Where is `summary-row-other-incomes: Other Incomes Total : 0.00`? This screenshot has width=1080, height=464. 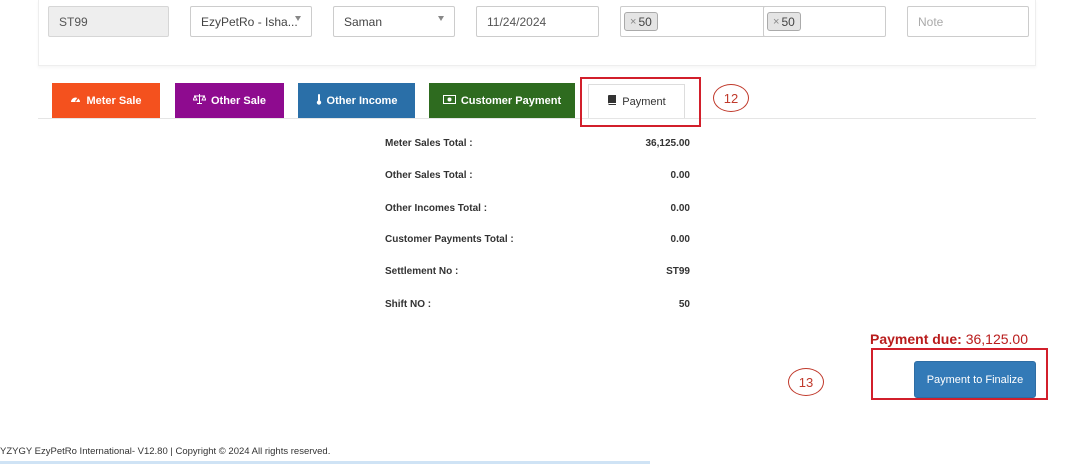 summary-row-other-incomes: Other Incomes Total : 0.00 is located at coordinates (537, 212).